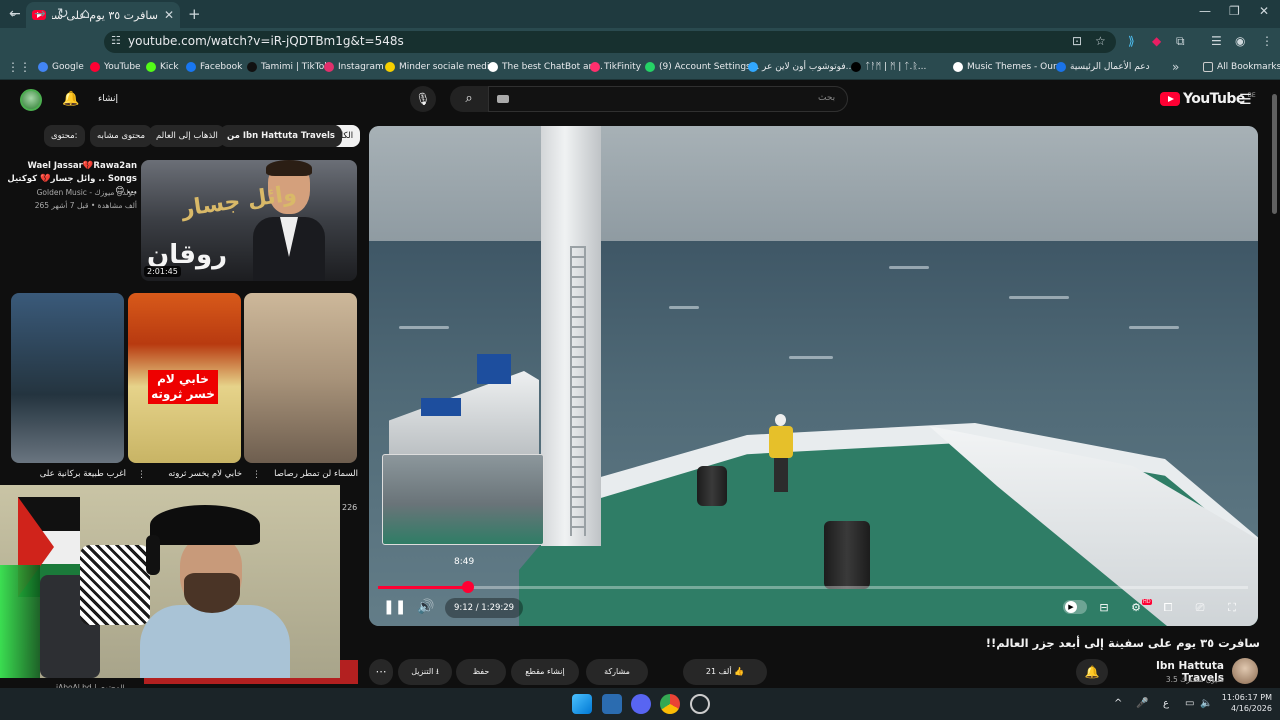  I want to click on obs-icon, so click(700, 704).